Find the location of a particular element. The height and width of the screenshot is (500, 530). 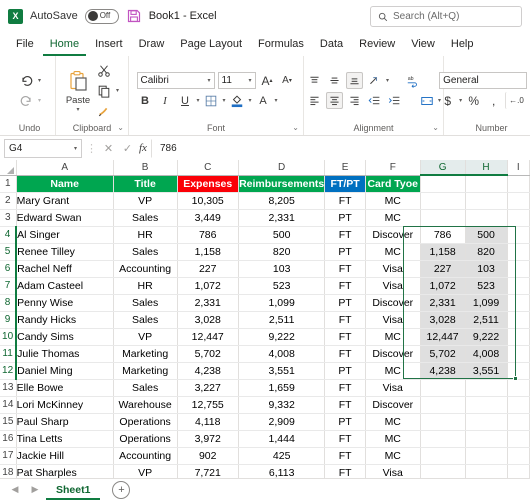

cell-f12: MC is located at coordinates (393, 371).